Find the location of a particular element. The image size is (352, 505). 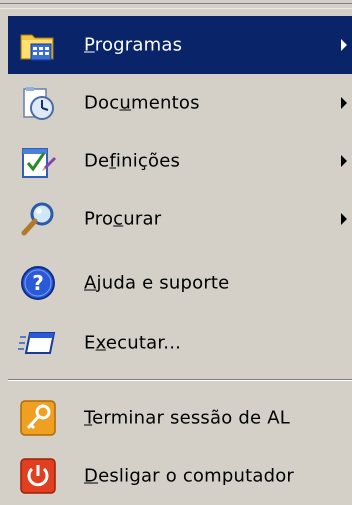

menu-item-label: Terminar sessão de AL is located at coordinates (187, 418).